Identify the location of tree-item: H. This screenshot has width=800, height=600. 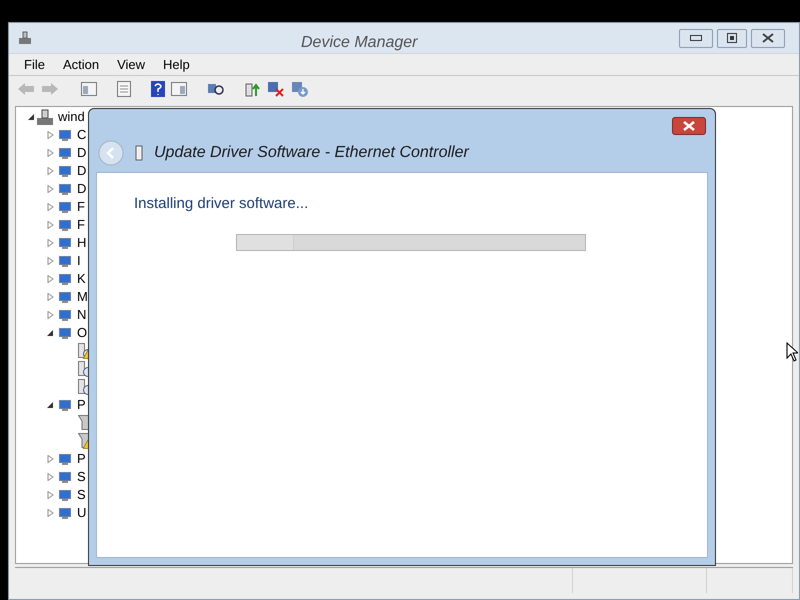
(81, 243).